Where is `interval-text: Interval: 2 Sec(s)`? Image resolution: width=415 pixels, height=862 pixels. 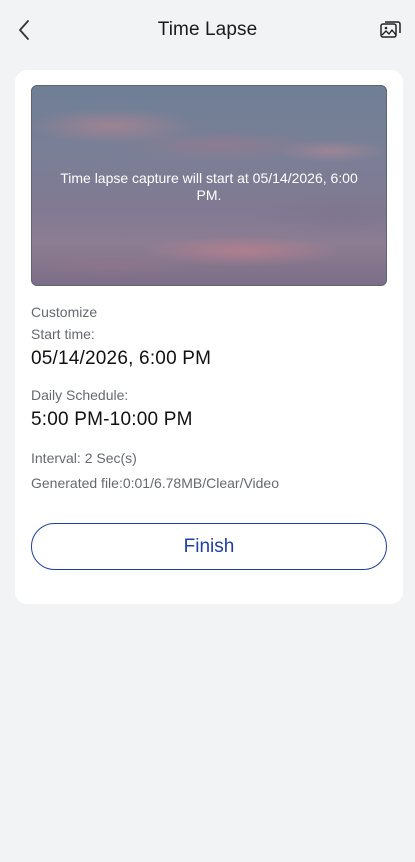 interval-text: Interval: 2 Sec(s) is located at coordinates (84, 458).